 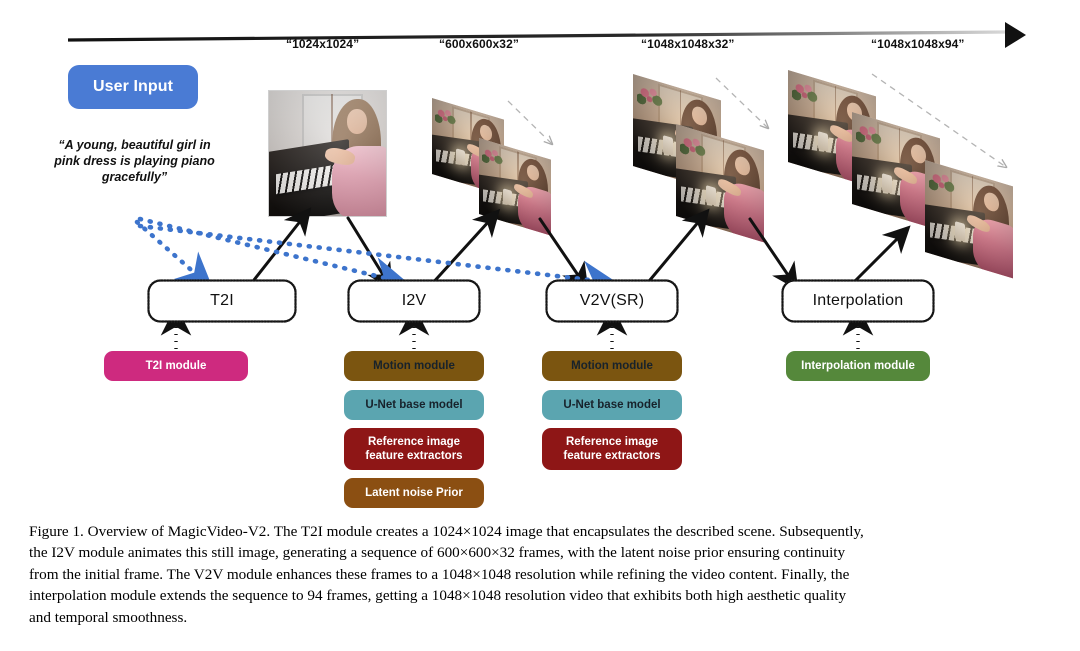 I want to click on stage-label-t2i: T2I, so click(x=222, y=300).